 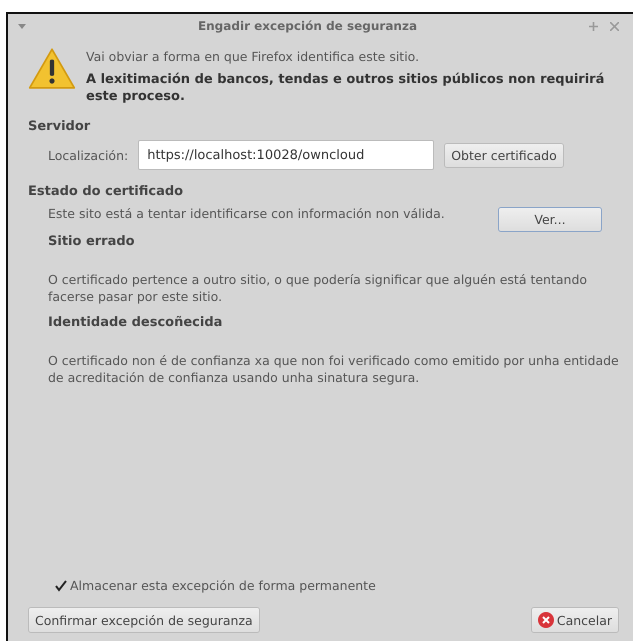 I want to click on checkbox, so click(x=61, y=585).